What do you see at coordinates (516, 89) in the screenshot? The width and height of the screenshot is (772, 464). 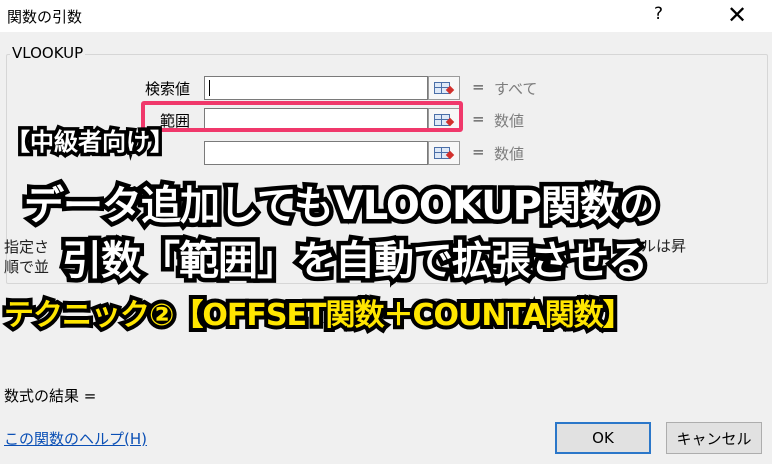 I see `arg-type-lookup-value: すべて` at bounding box center [516, 89].